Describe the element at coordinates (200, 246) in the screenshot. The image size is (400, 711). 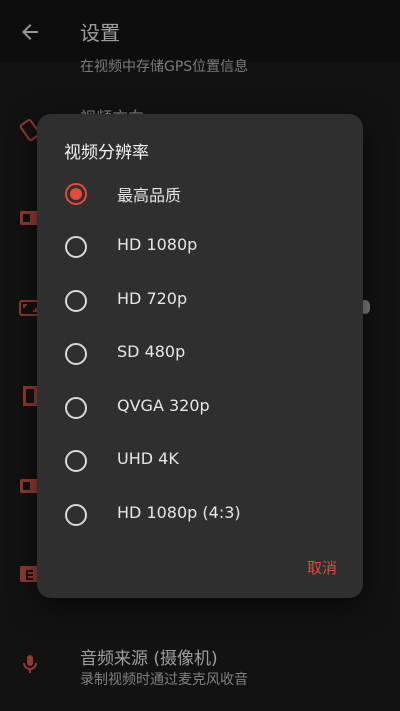
I see `resolution-option-hd1080p: HD 1080p` at that location.